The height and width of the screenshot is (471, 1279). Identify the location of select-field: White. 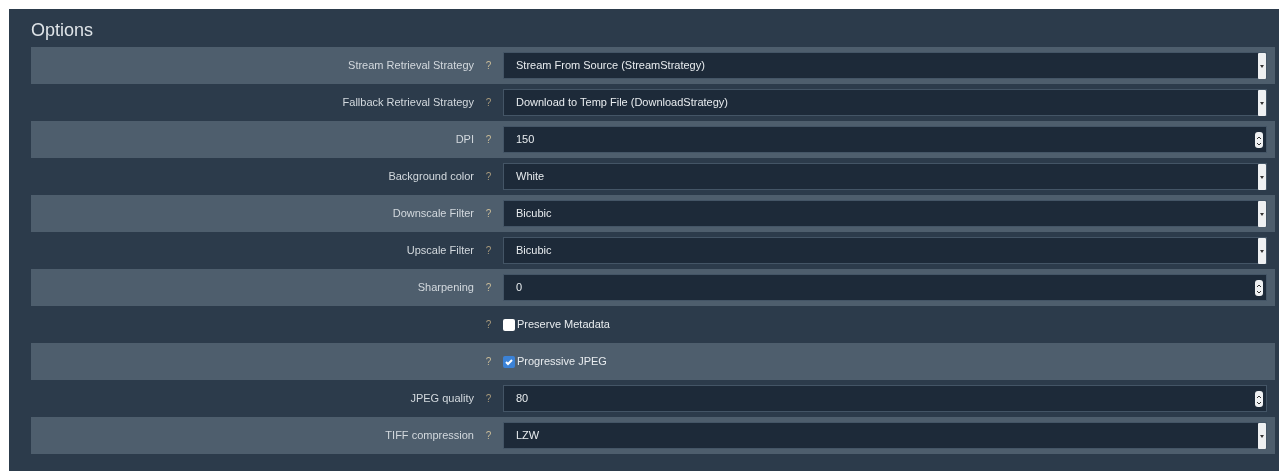
(885, 176).